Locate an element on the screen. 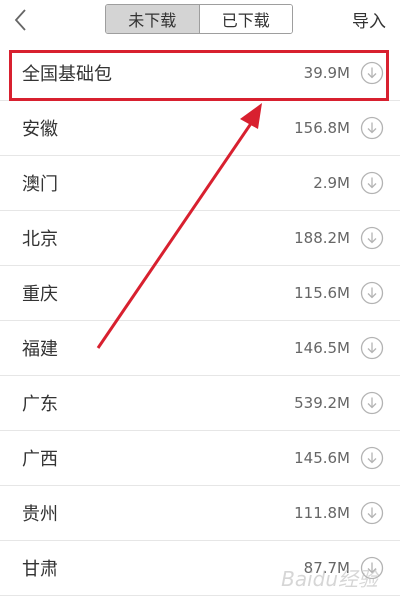 The image size is (400, 600). item-size: 111.8M is located at coordinates (322, 513).